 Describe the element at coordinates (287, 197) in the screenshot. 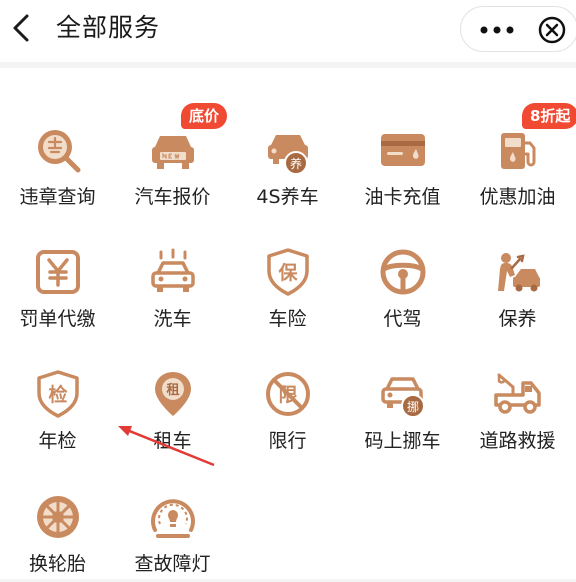

I see `service-label: 4S养车` at that location.